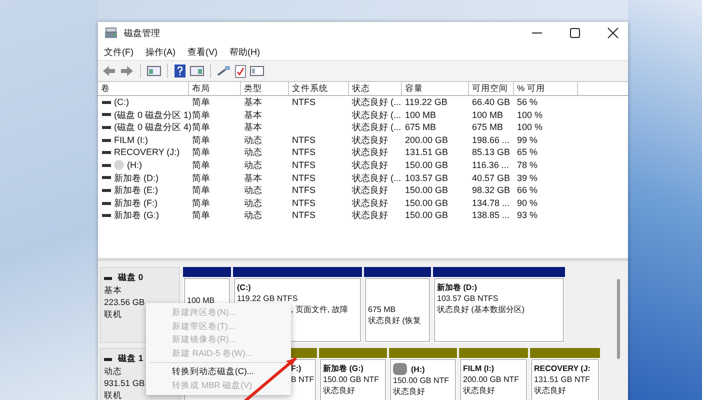  I want to click on column-header: 卷, so click(143, 88).